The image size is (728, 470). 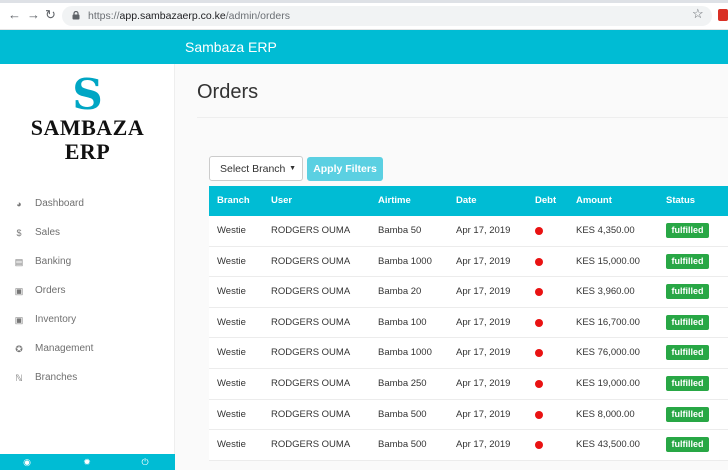 What do you see at coordinates (253, 169) in the screenshot?
I see `branch-select-value: Select Branch` at bounding box center [253, 169].